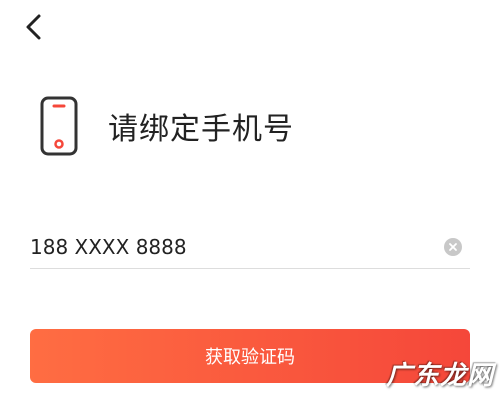 Image resolution: width=500 pixels, height=402 pixels. Describe the element at coordinates (201, 129) in the screenshot. I see `page-title: 请绑定手机号` at that location.